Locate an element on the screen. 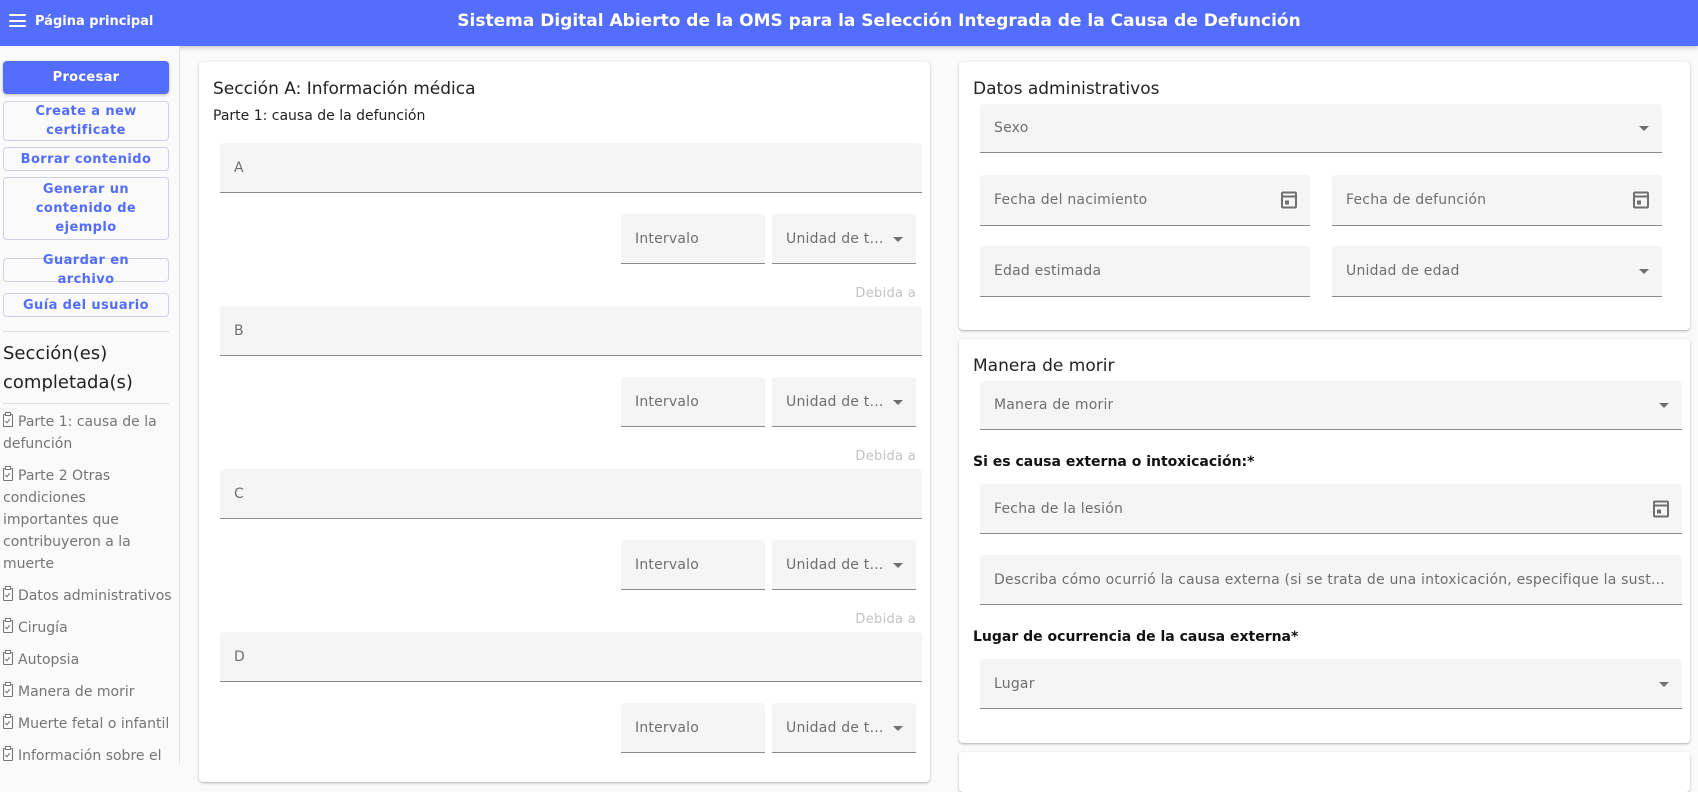 The width and height of the screenshot is (1698, 792). place-label: Lugar de ocurrencia de la causa externa* is located at coordinates (1136, 637).